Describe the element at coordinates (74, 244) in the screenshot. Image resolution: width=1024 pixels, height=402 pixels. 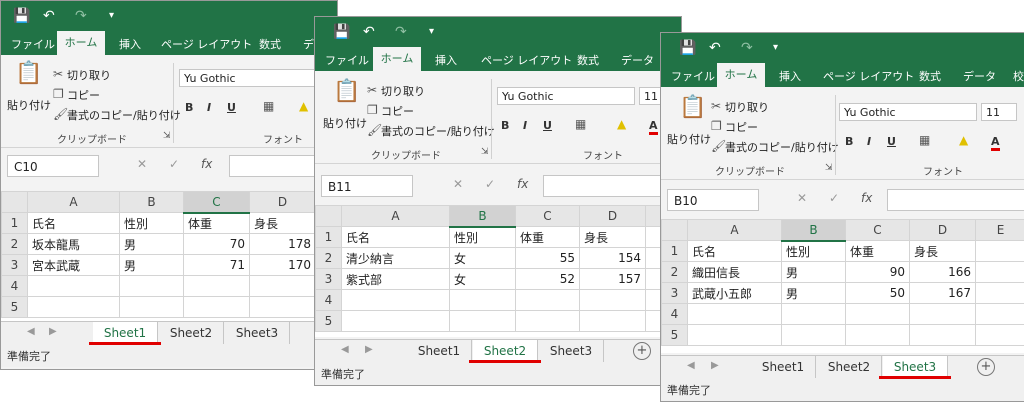
I see `cell: 坂本龍馬` at that location.